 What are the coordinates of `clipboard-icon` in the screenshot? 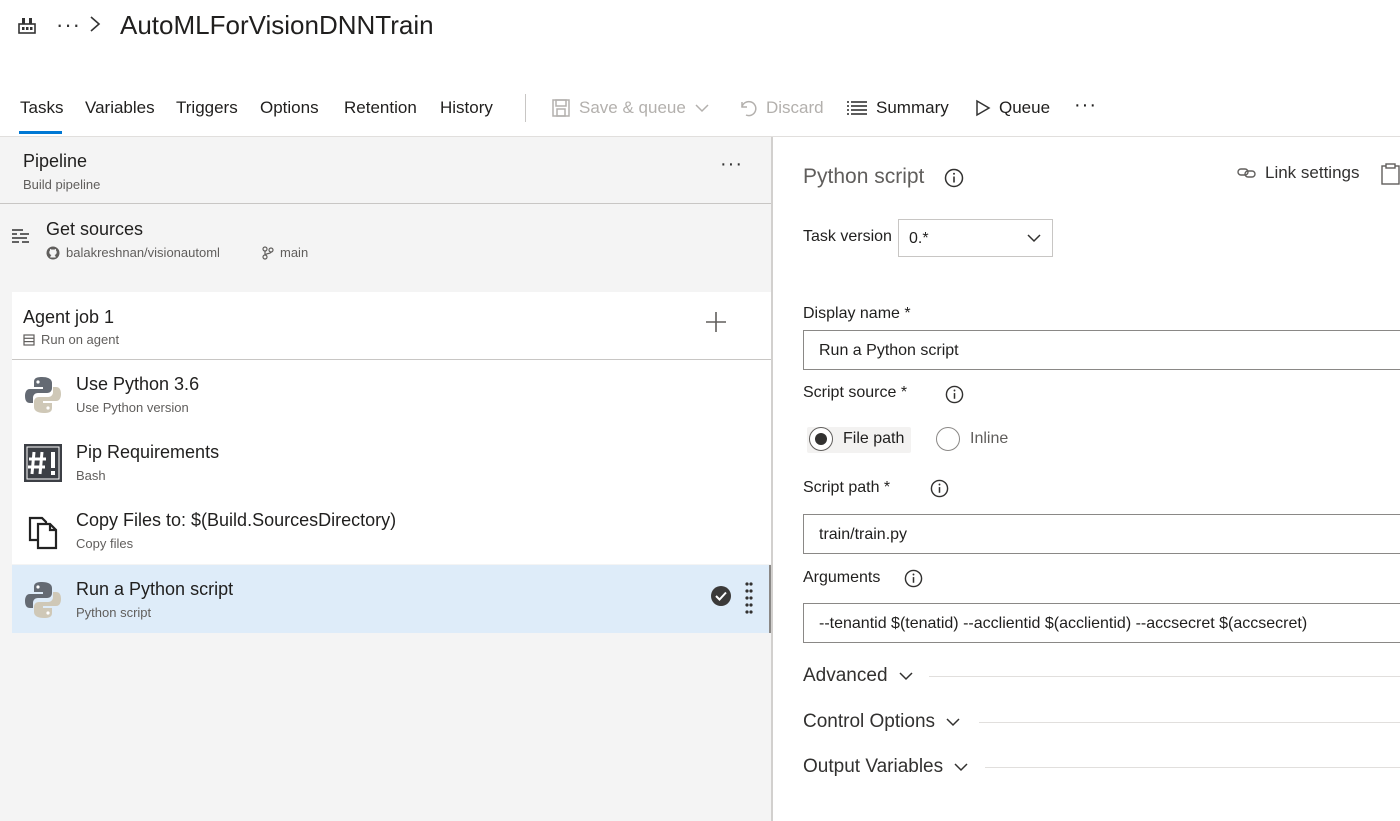 It's located at (1390, 174).